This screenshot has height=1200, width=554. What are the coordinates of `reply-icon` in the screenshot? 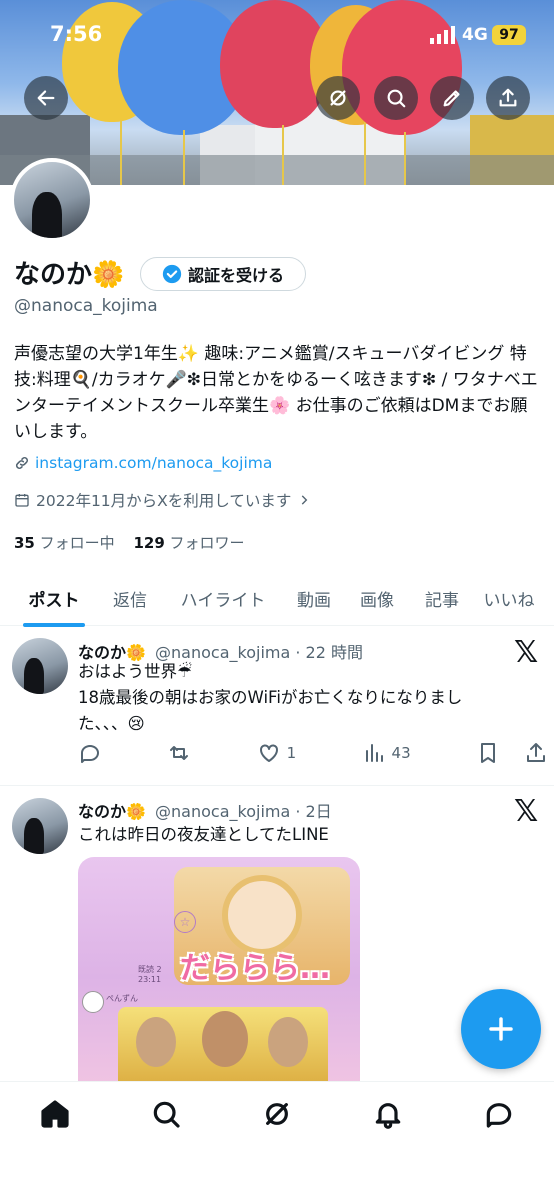 It's located at (90, 754).